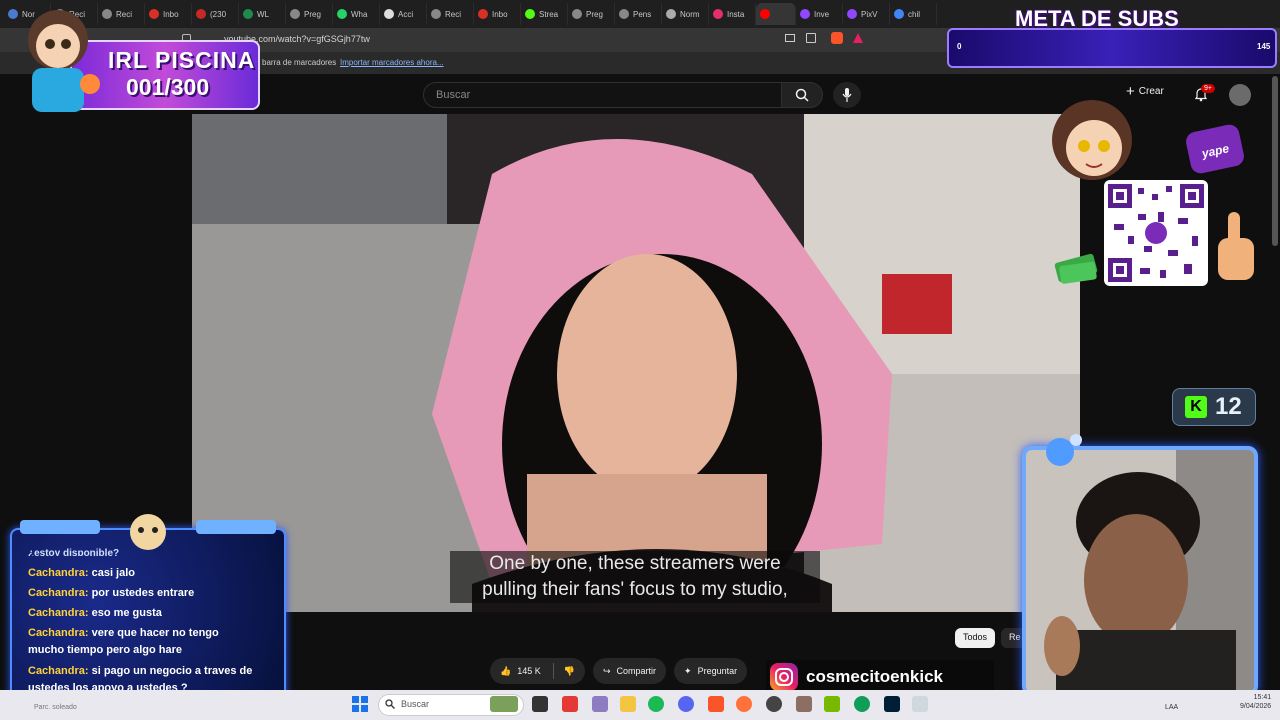 This screenshot has width=1280, height=720. What do you see at coordinates (168, 87) in the screenshot?
I see `irl-count: 001/300` at bounding box center [168, 87].